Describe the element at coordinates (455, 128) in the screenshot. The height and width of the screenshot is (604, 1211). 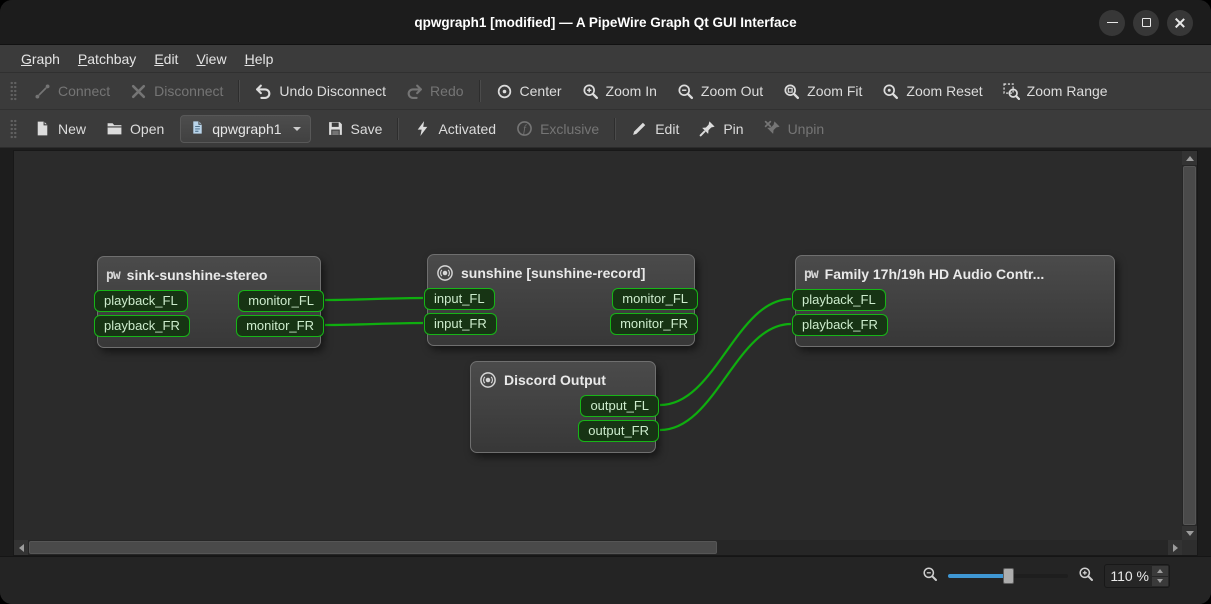
I see `activated-button: Activated` at that location.